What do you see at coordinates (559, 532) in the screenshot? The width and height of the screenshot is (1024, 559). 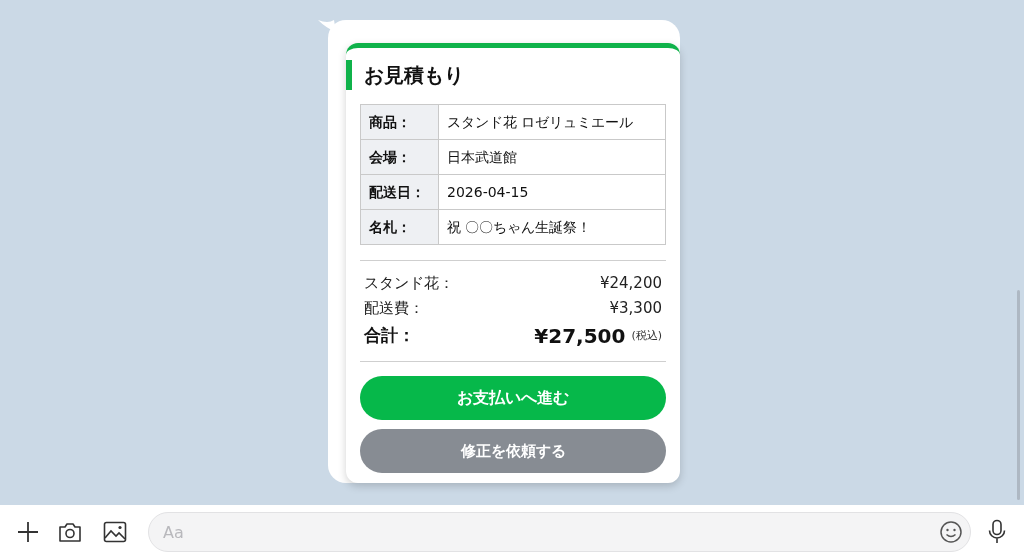 I see `message-input: Aa` at bounding box center [559, 532].